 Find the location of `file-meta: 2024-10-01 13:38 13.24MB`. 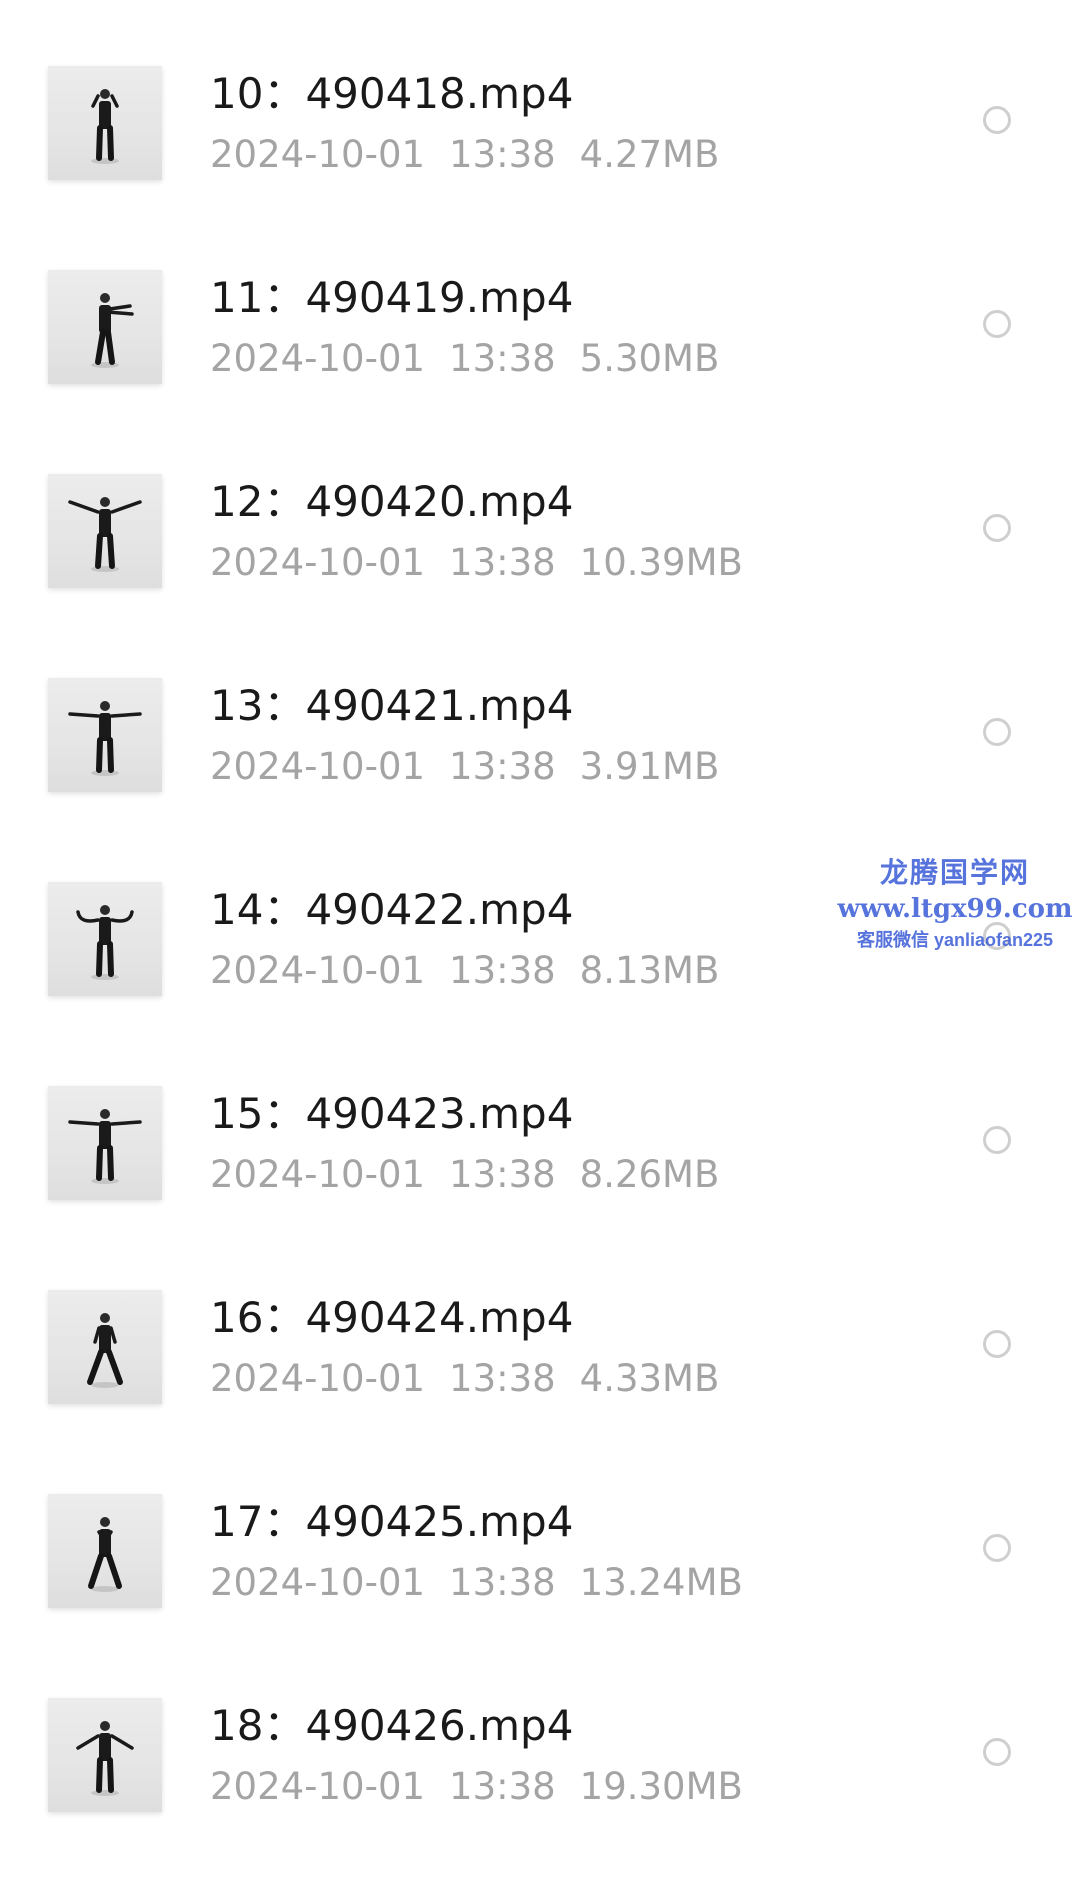

file-meta: 2024-10-01 13:38 13.24MB is located at coordinates (488, 1583).